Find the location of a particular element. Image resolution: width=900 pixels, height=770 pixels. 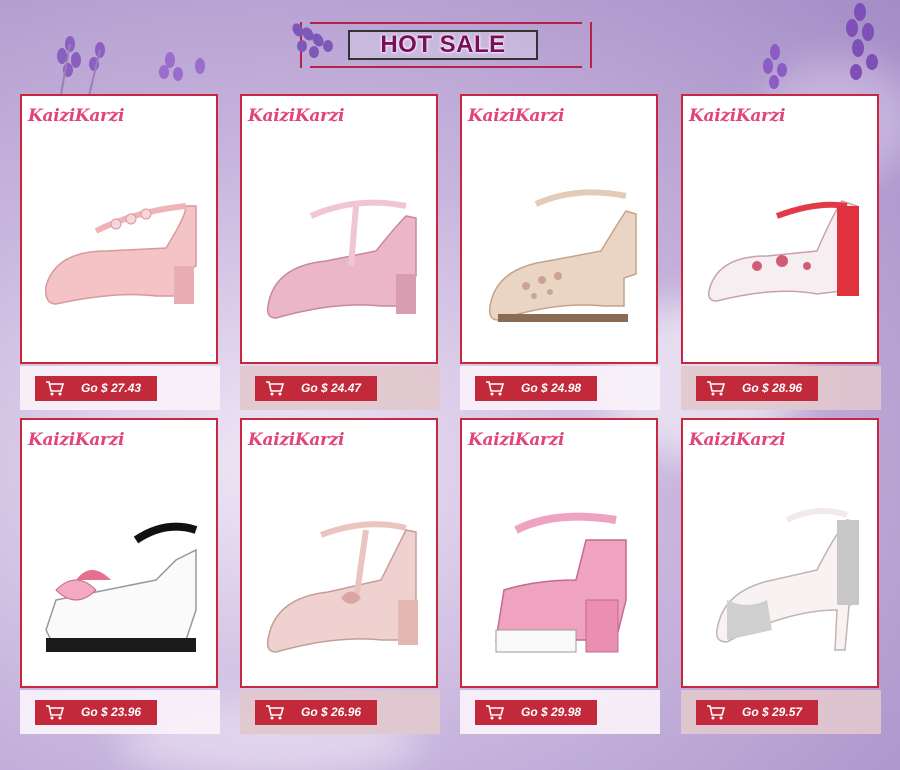

go-buy-button: Go $ 29.57 is located at coordinates (757, 712).